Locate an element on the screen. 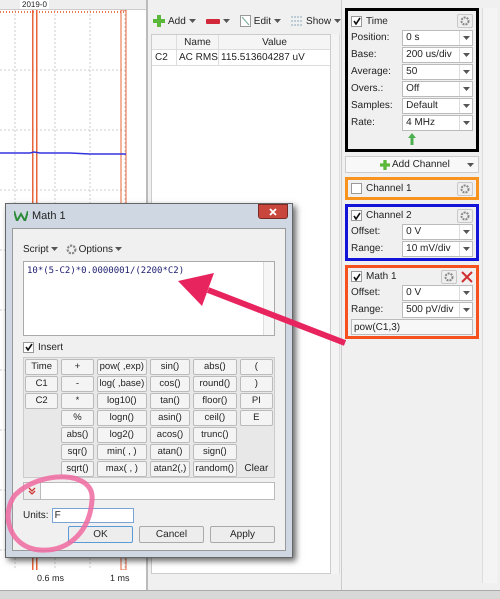 This screenshot has height=599, width=500. field-label: Average: is located at coordinates (371, 72).